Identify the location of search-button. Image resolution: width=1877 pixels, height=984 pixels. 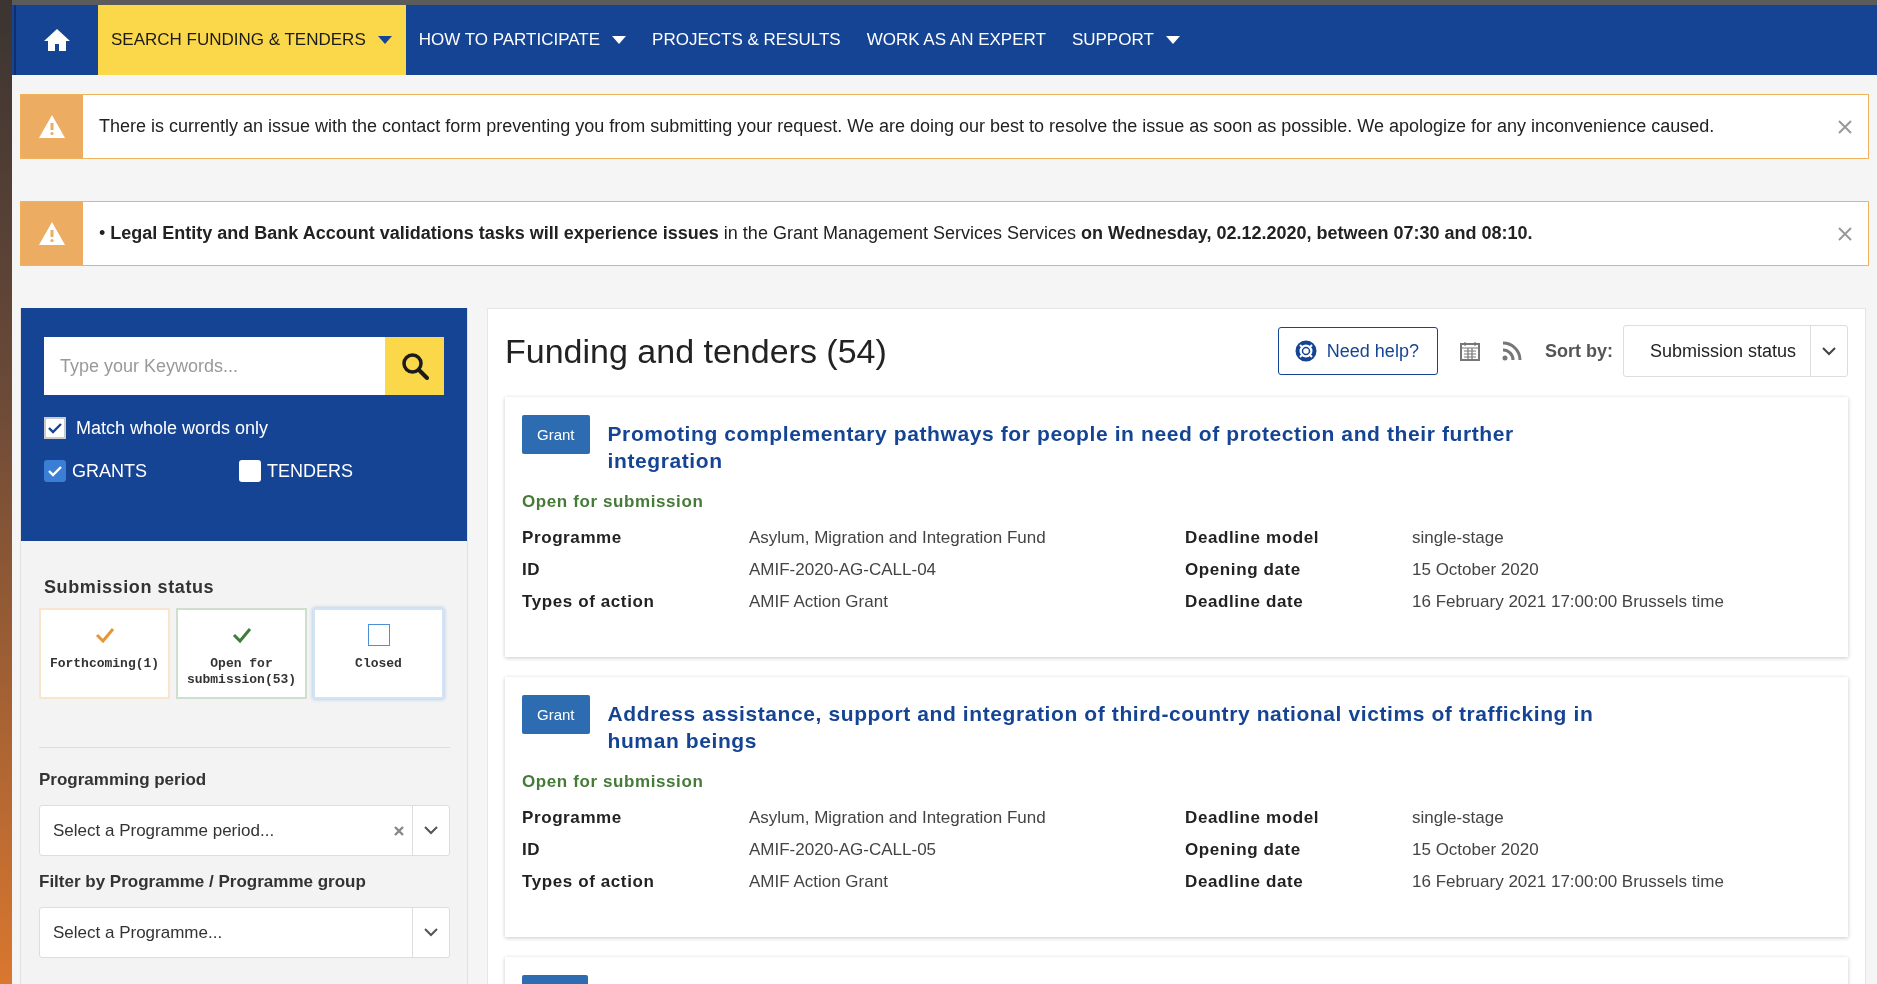
(414, 366).